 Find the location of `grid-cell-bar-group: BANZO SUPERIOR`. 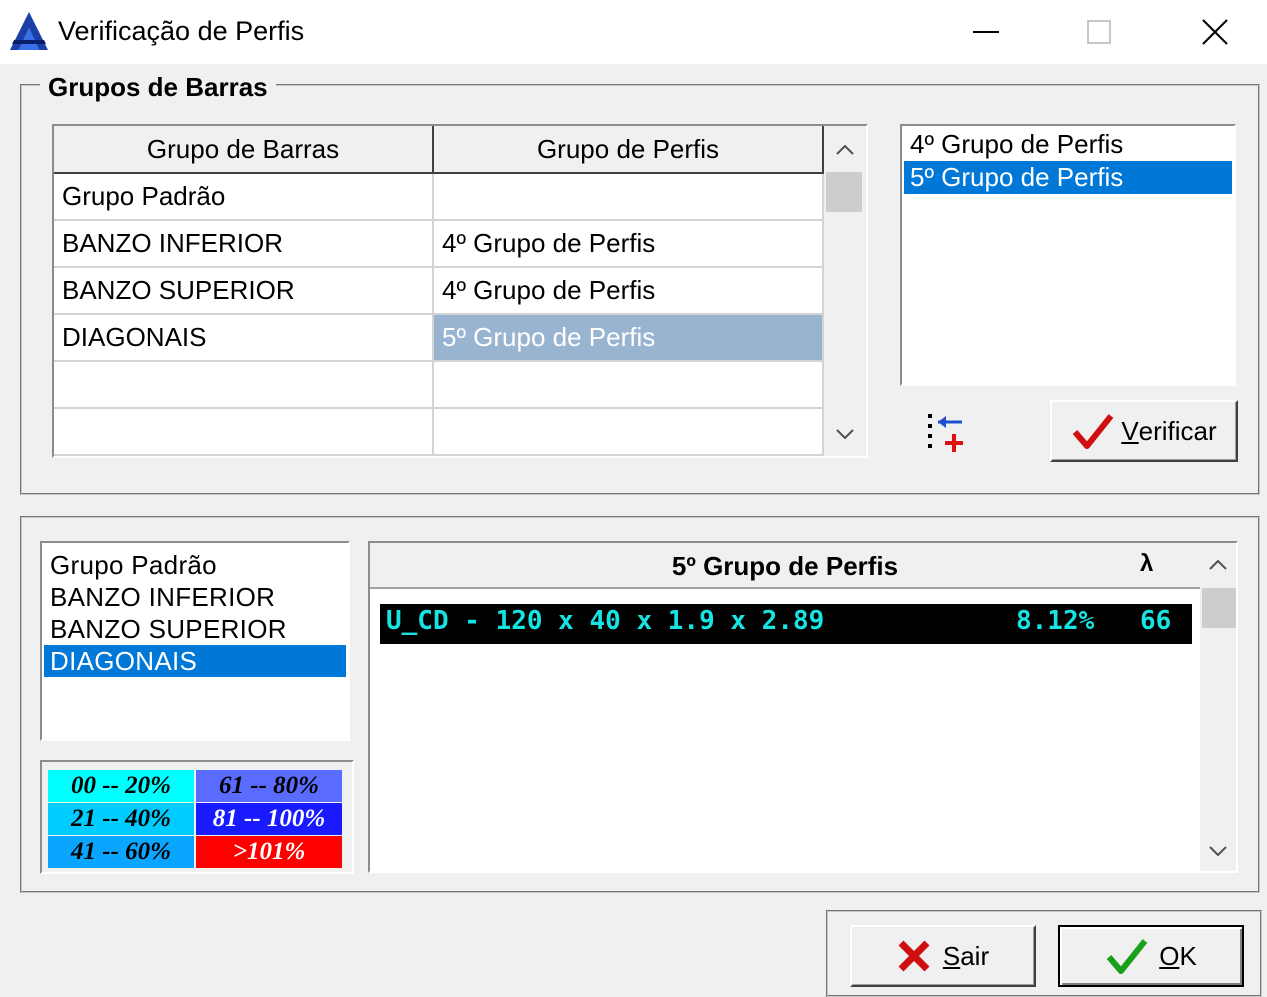

grid-cell-bar-group: BANZO SUPERIOR is located at coordinates (244, 291).